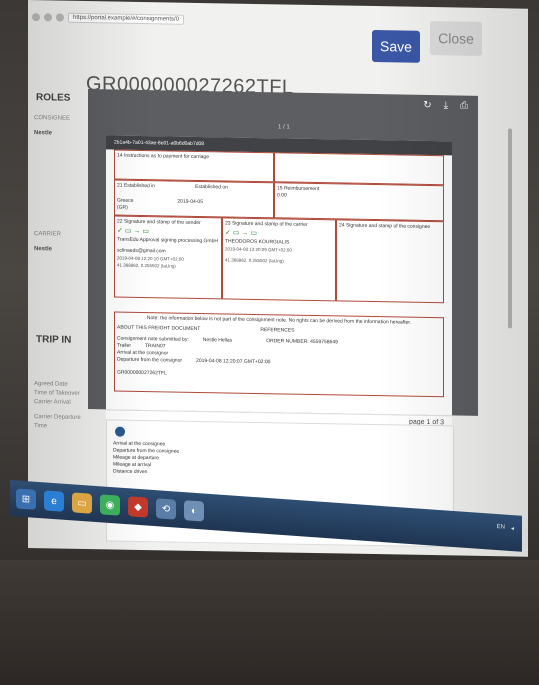  I want to click on url-field: https://portal.example/#/consignments/0, so click(126, 18).